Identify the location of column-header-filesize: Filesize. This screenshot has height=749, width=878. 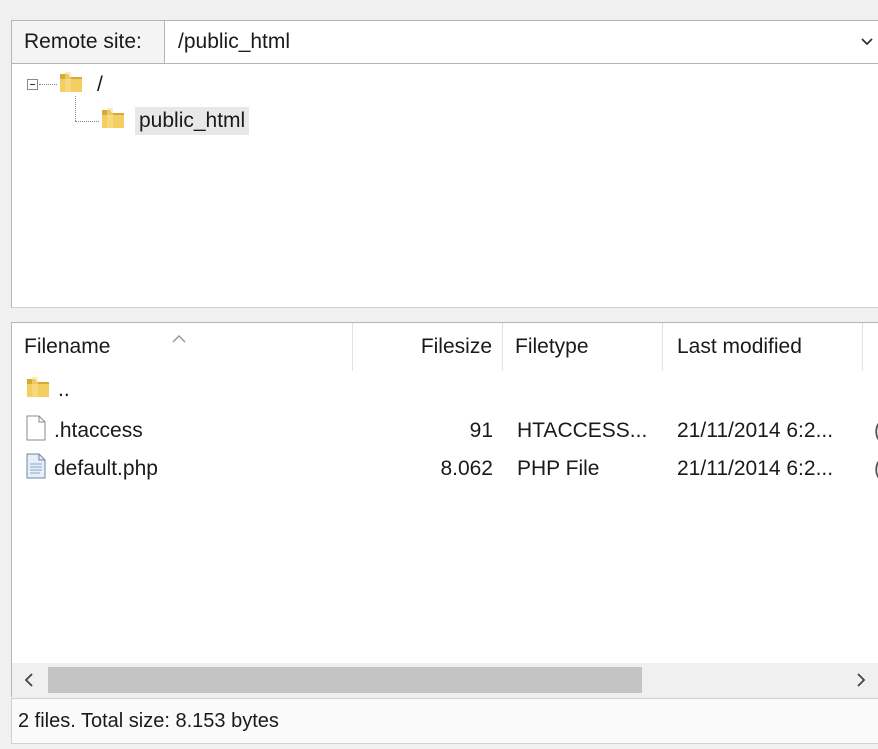
(428, 347).